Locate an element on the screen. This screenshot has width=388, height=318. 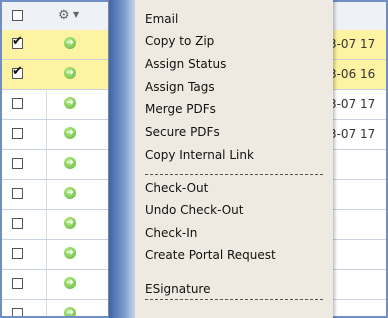
menu-item-copy-internal-link: Copy Internal Link is located at coordinates (235, 155).